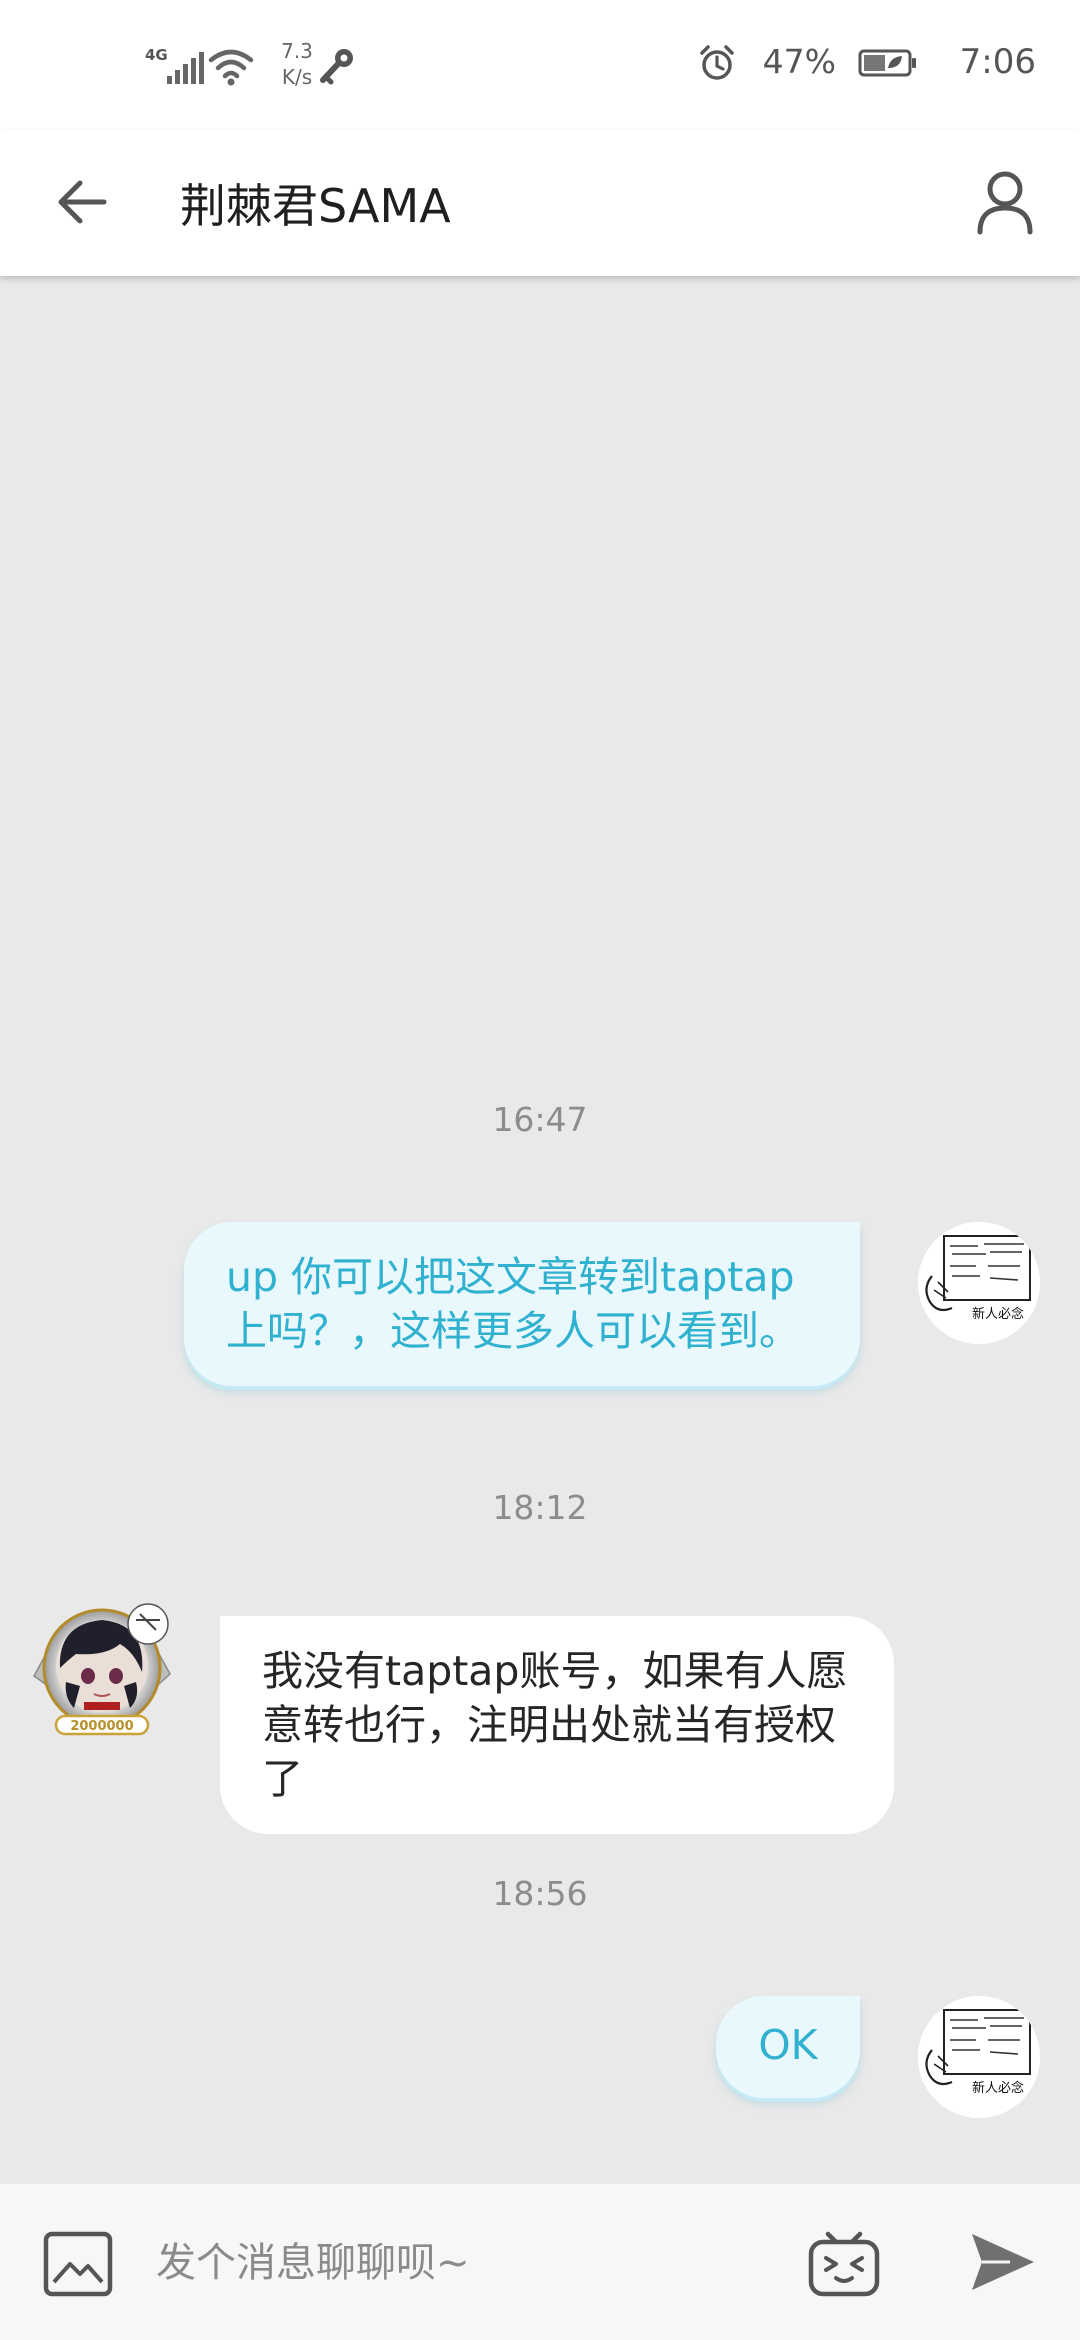 The width and height of the screenshot is (1080, 2340). I want to click on arrow-left-icon, so click(82, 202).